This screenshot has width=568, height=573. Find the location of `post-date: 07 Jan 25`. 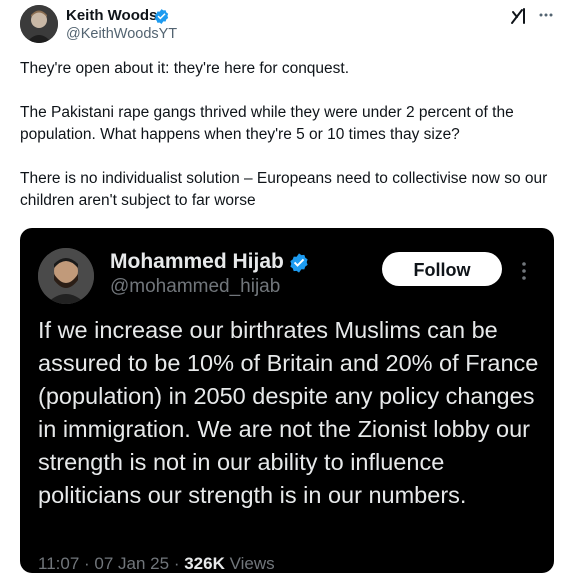

post-date: 07 Jan 25 is located at coordinates (131, 563).